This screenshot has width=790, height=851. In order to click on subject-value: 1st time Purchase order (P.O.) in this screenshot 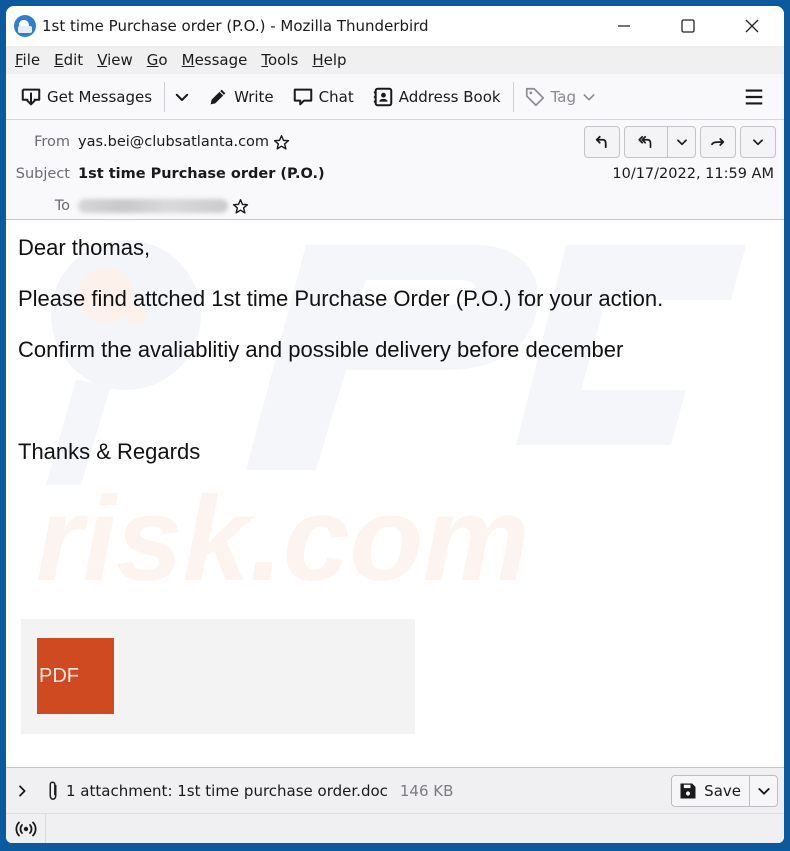, I will do `click(201, 174)`.